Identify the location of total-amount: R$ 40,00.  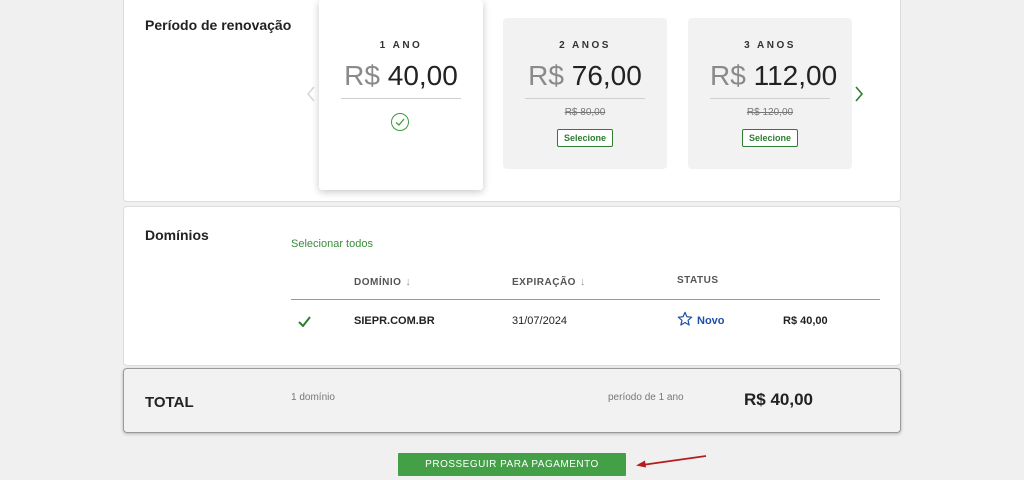
(778, 399).